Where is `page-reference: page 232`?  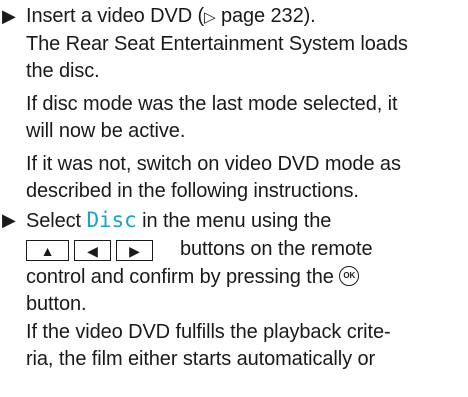 page-reference: page 232 is located at coordinates (262, 16).